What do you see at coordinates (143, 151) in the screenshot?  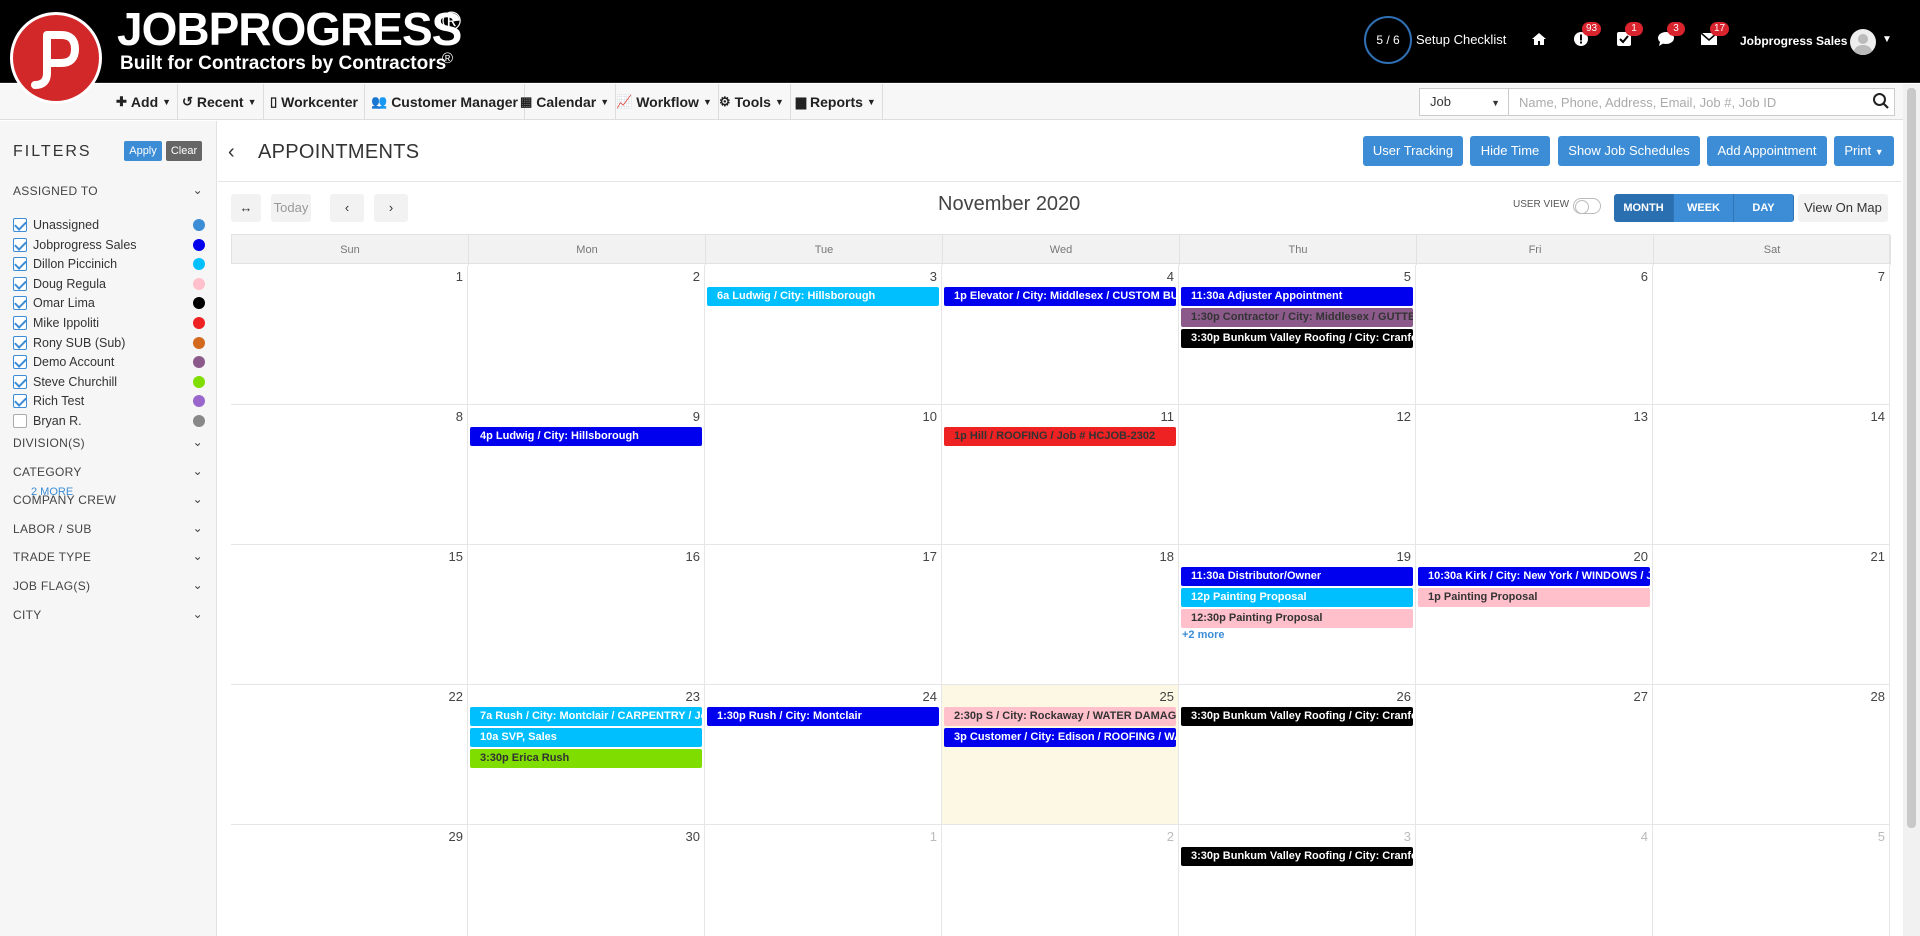 I see `apply-filters-button: Apply` at bounding box center [143, 151].